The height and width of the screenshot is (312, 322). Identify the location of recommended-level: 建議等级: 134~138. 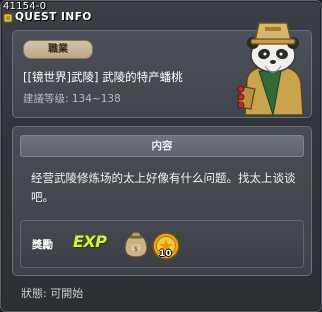
(72, 99).